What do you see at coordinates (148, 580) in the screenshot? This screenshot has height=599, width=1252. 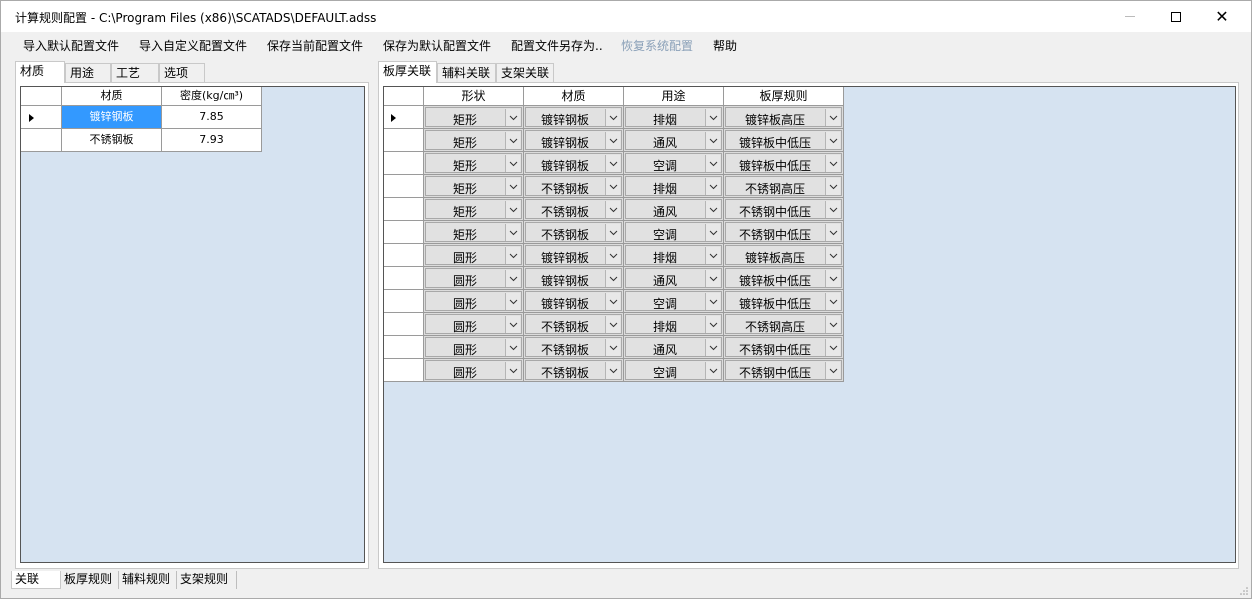 I see `tab-bottom-accessory-rules: 辅料规则` at bounding box center [148, 580].